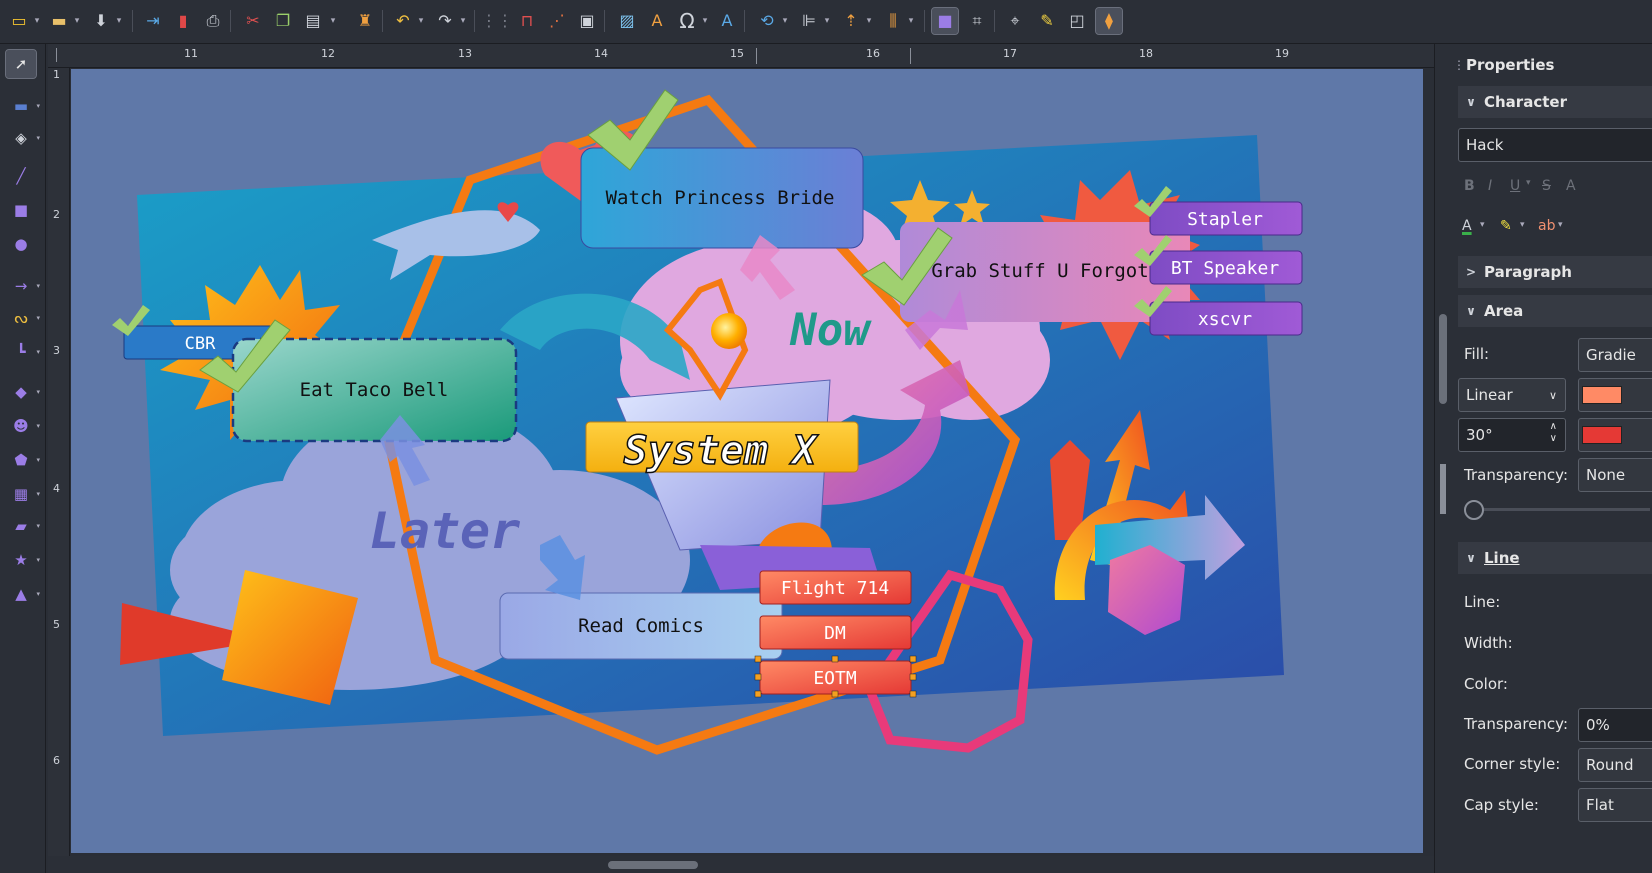 This screenshot has height=873, width=1652. Describe the element at coordinates (1442, 458) in the screenshot. I see `vertical-scrollbar` at that location.